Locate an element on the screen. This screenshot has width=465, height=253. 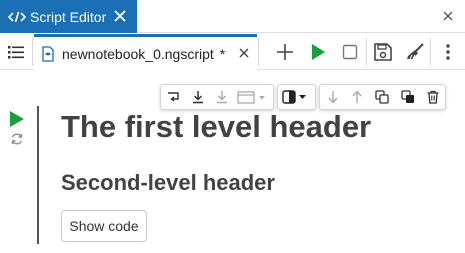
refresh-icon is located at coordinates (17, 139).